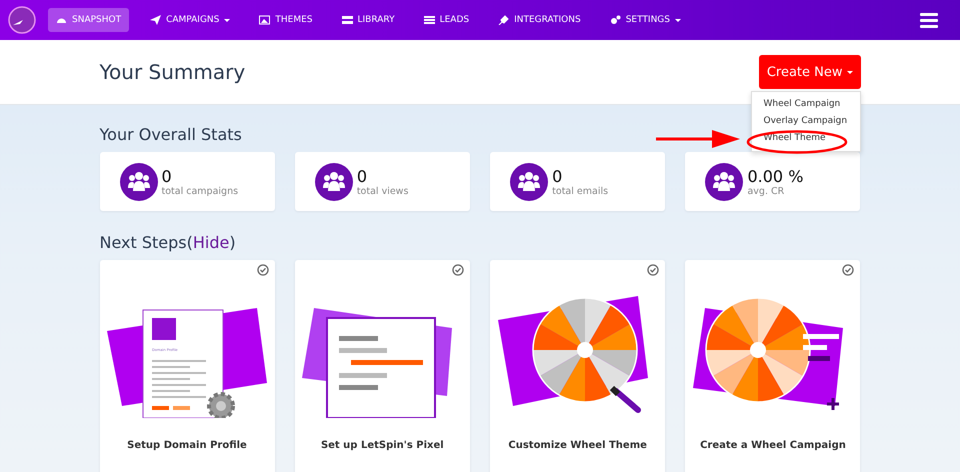  What do you see at coordinates (156, 20) in the screenshot?
I see `paper-plane-icon` at bounding box center [156, 20].